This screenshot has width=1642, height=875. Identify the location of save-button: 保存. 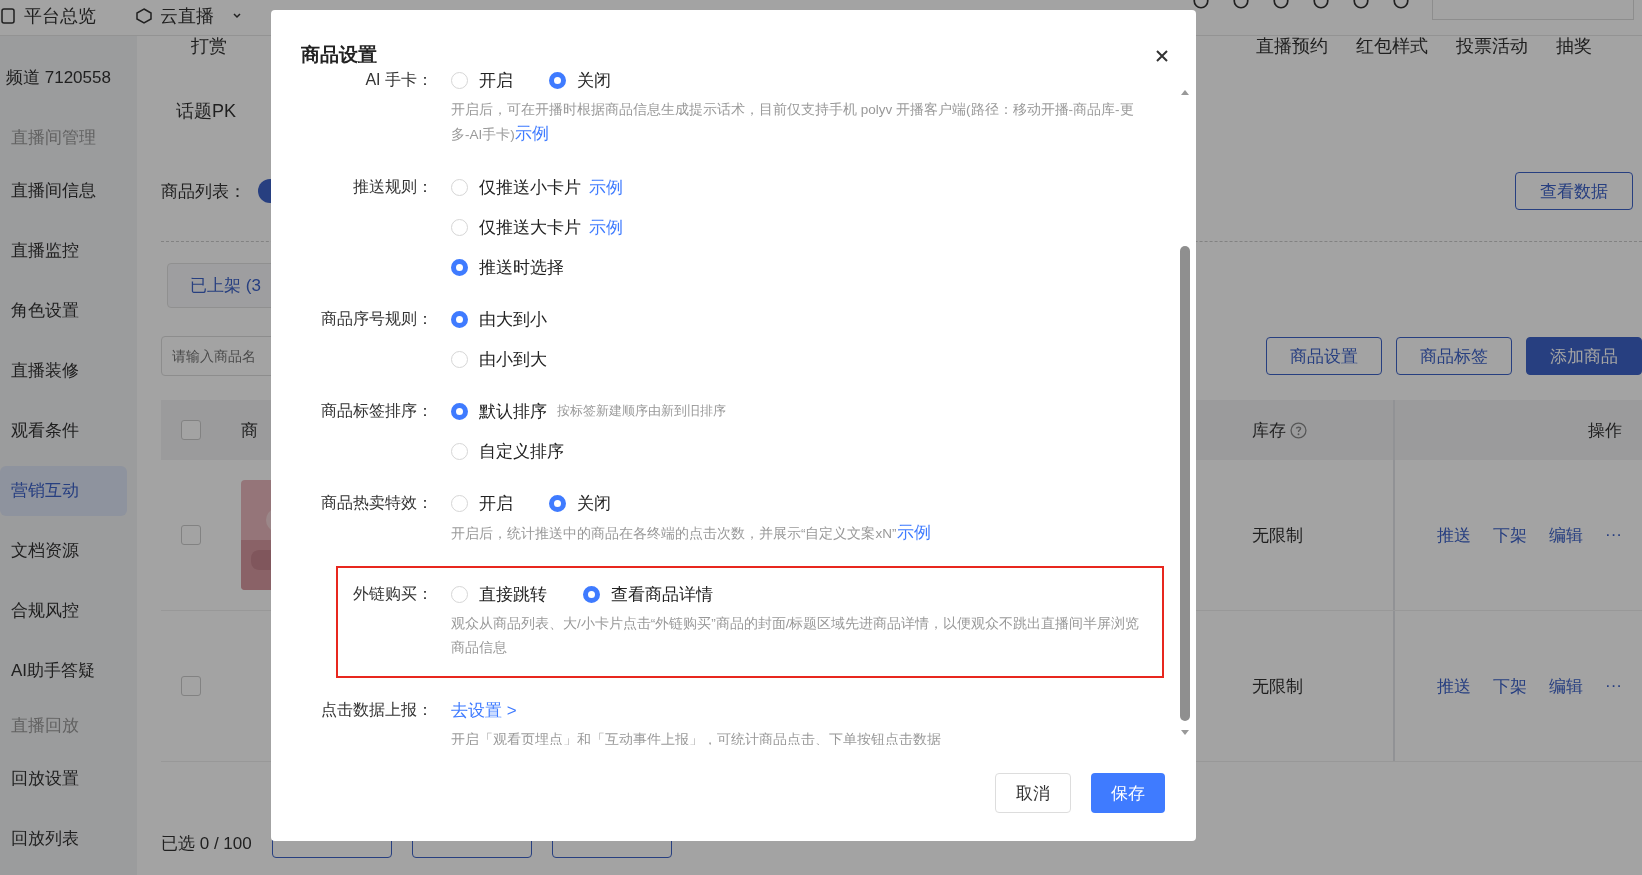
(1128, 793).